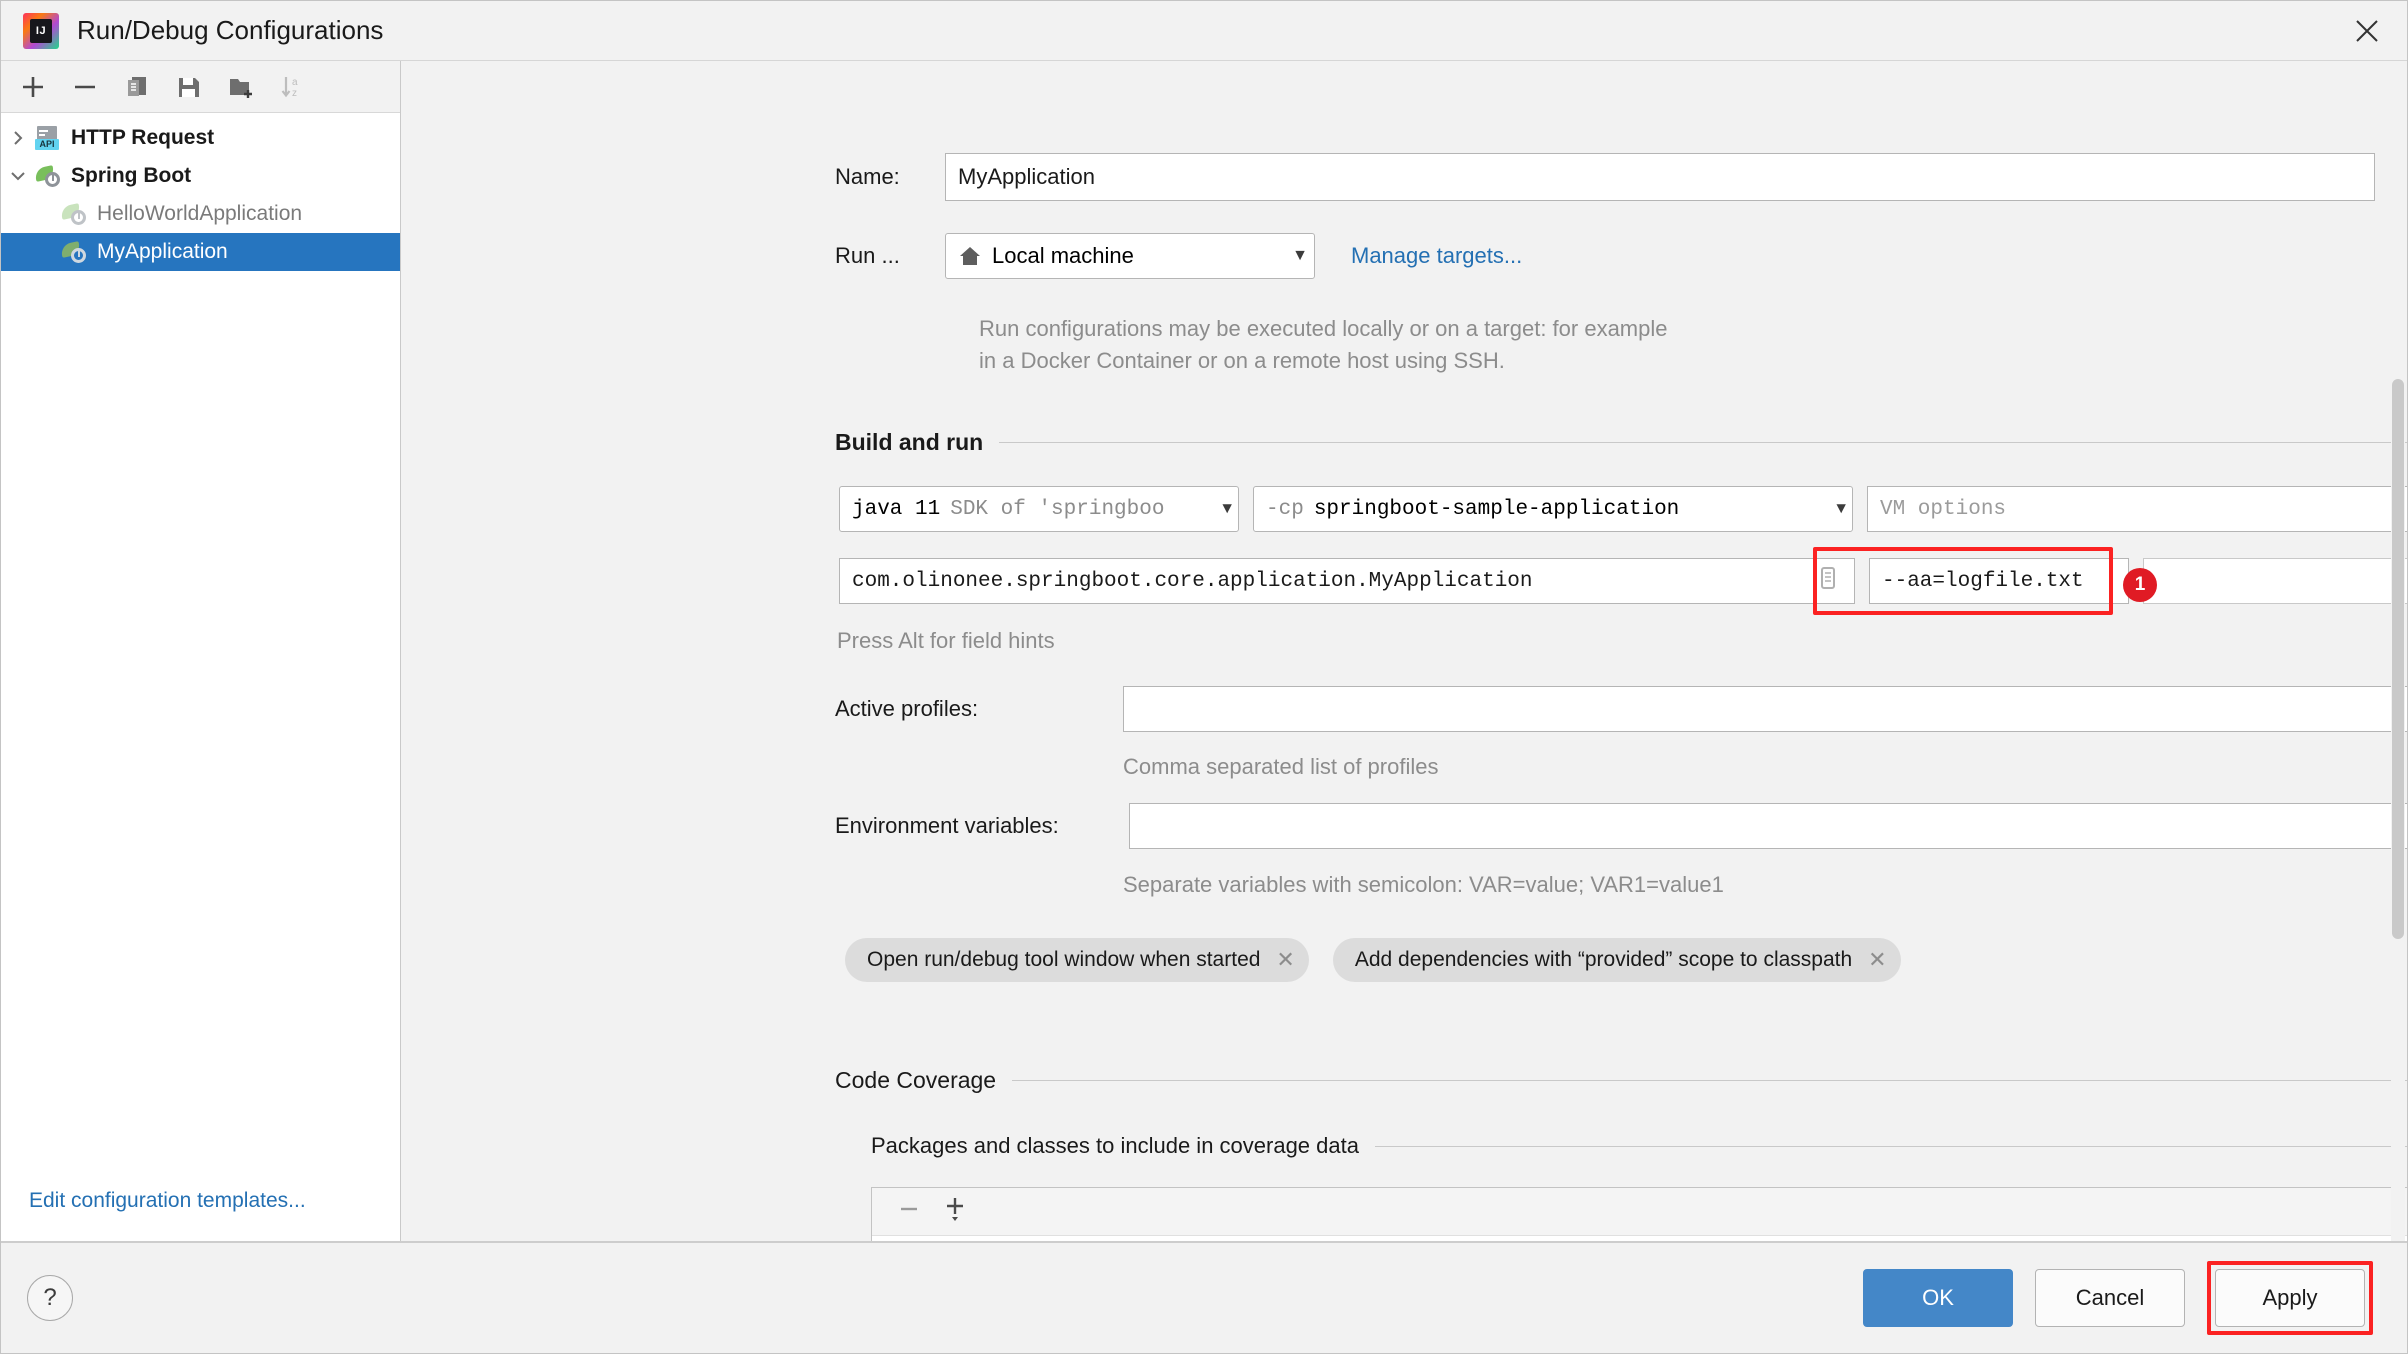 The width and height of the screenshot is (2408, 1354). I want to click on chip-label: Open run/debug tool window when started, so click(1064, 959).